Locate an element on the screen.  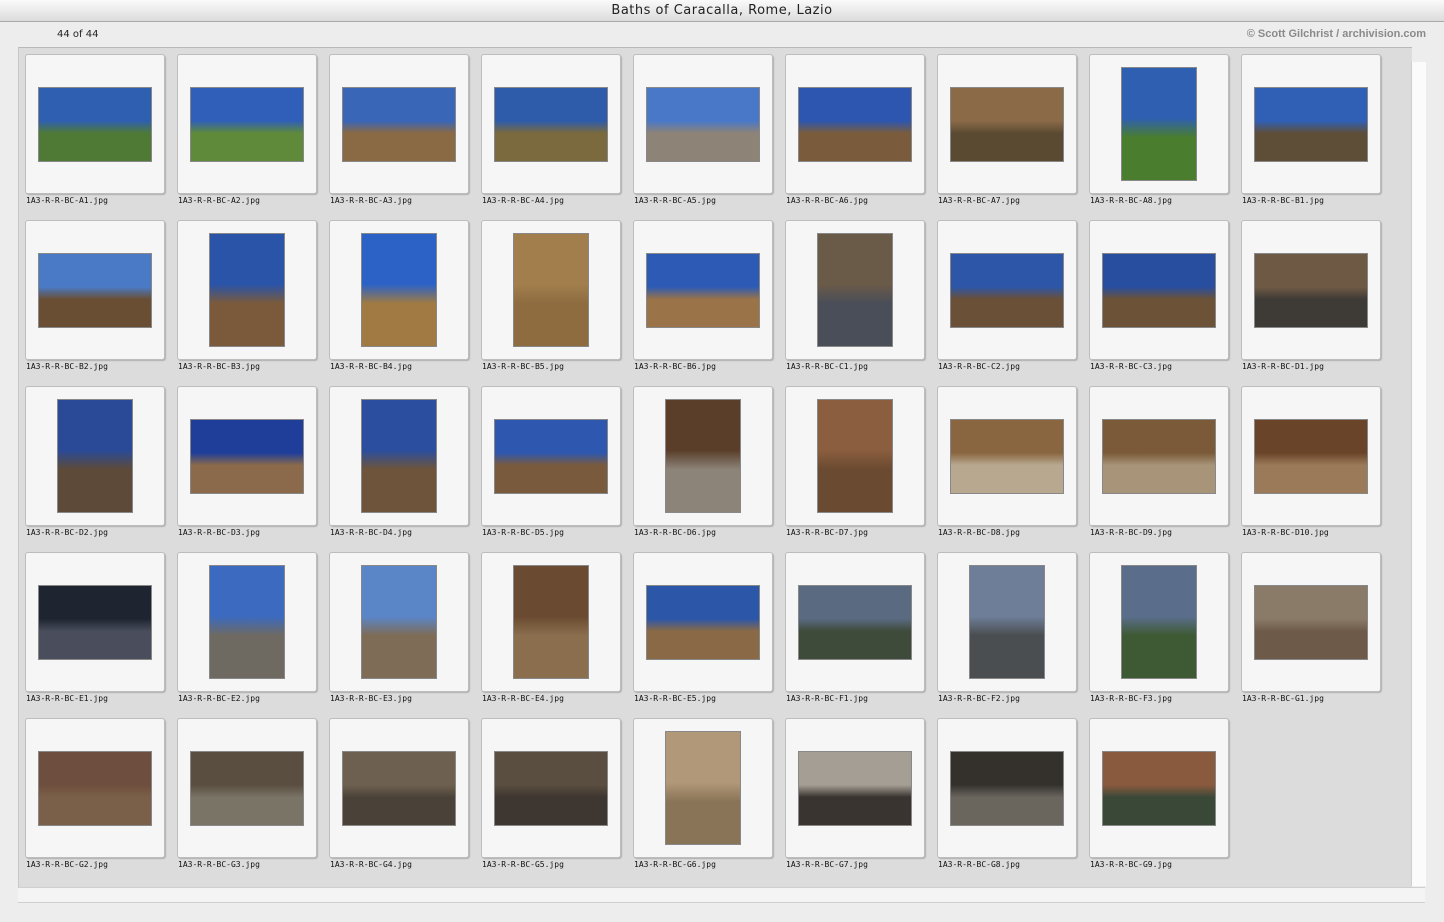
thumbnail-cell: 1A3-R-R-BC-E3.jpg is located at coordinates (399, 632).